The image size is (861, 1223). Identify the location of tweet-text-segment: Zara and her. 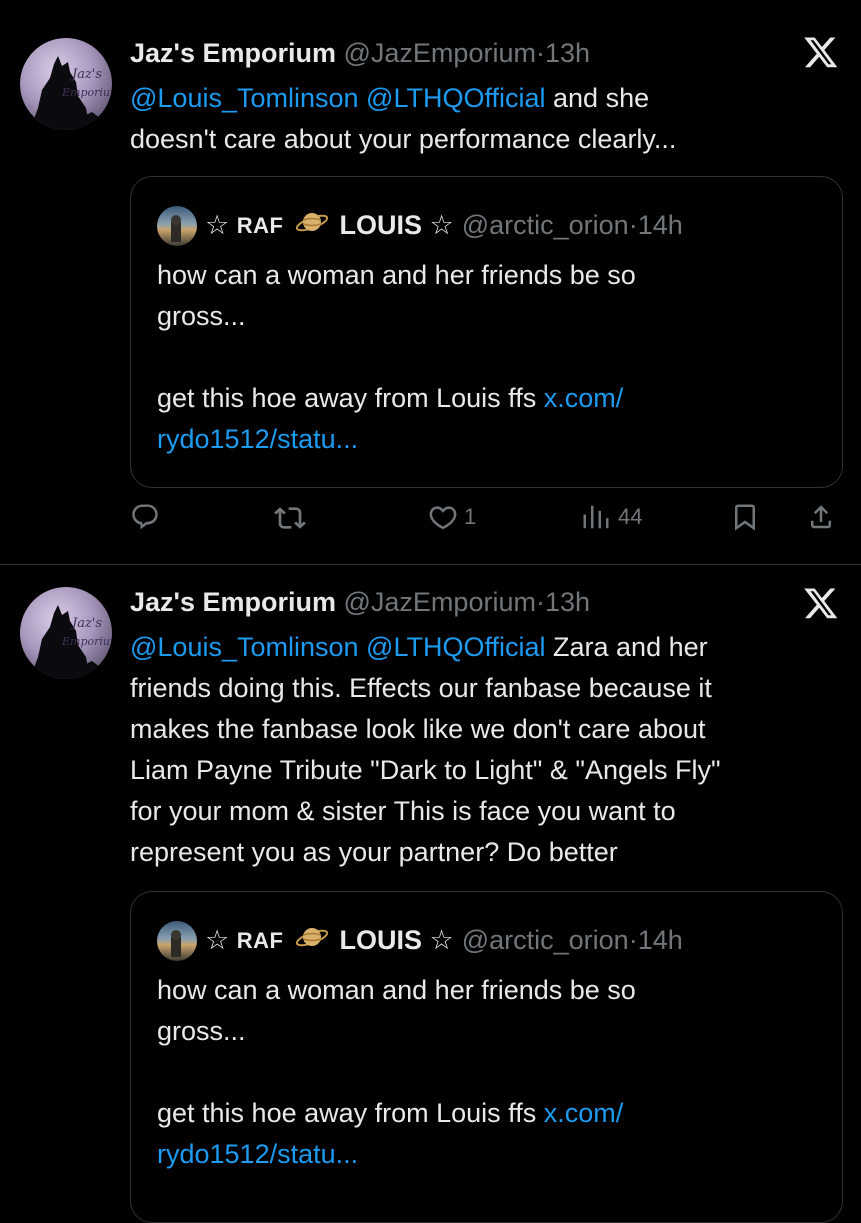
(630, 647).